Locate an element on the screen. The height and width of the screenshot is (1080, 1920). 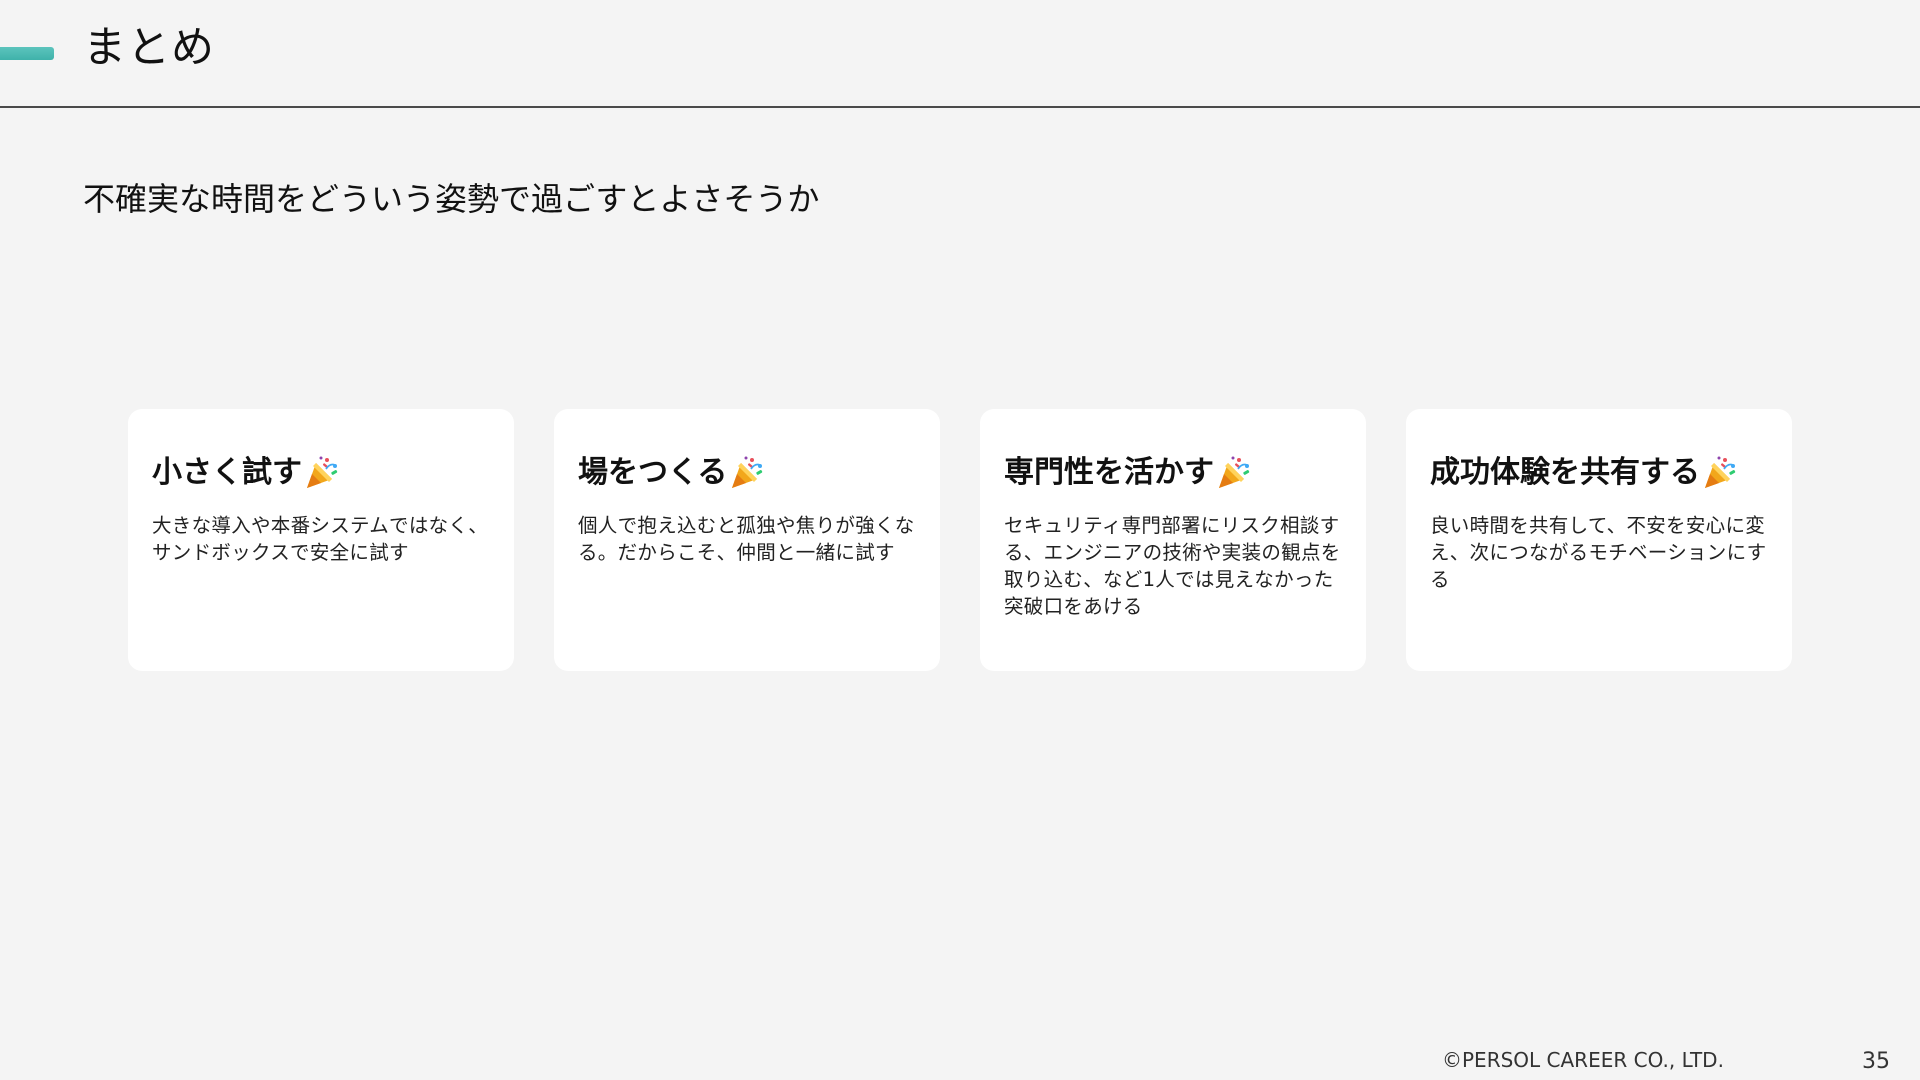
card-make-place: 場をつくる 個人で抱え込むと孤独や焦りが強くなる。だからこそ、仲間と一緒に試す is located at coordinates (747, 540).